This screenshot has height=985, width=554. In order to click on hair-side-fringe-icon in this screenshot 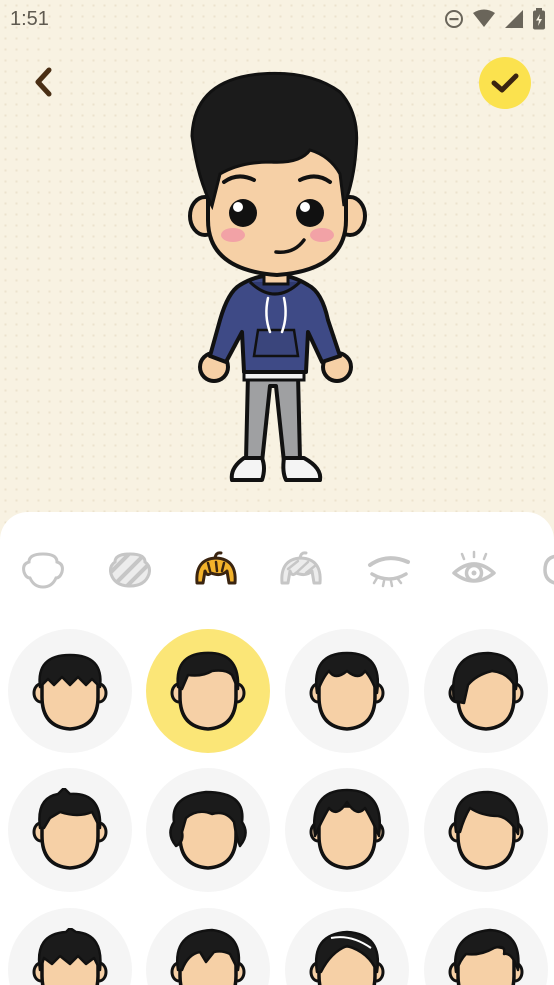, I will do `click(486, 830)`.